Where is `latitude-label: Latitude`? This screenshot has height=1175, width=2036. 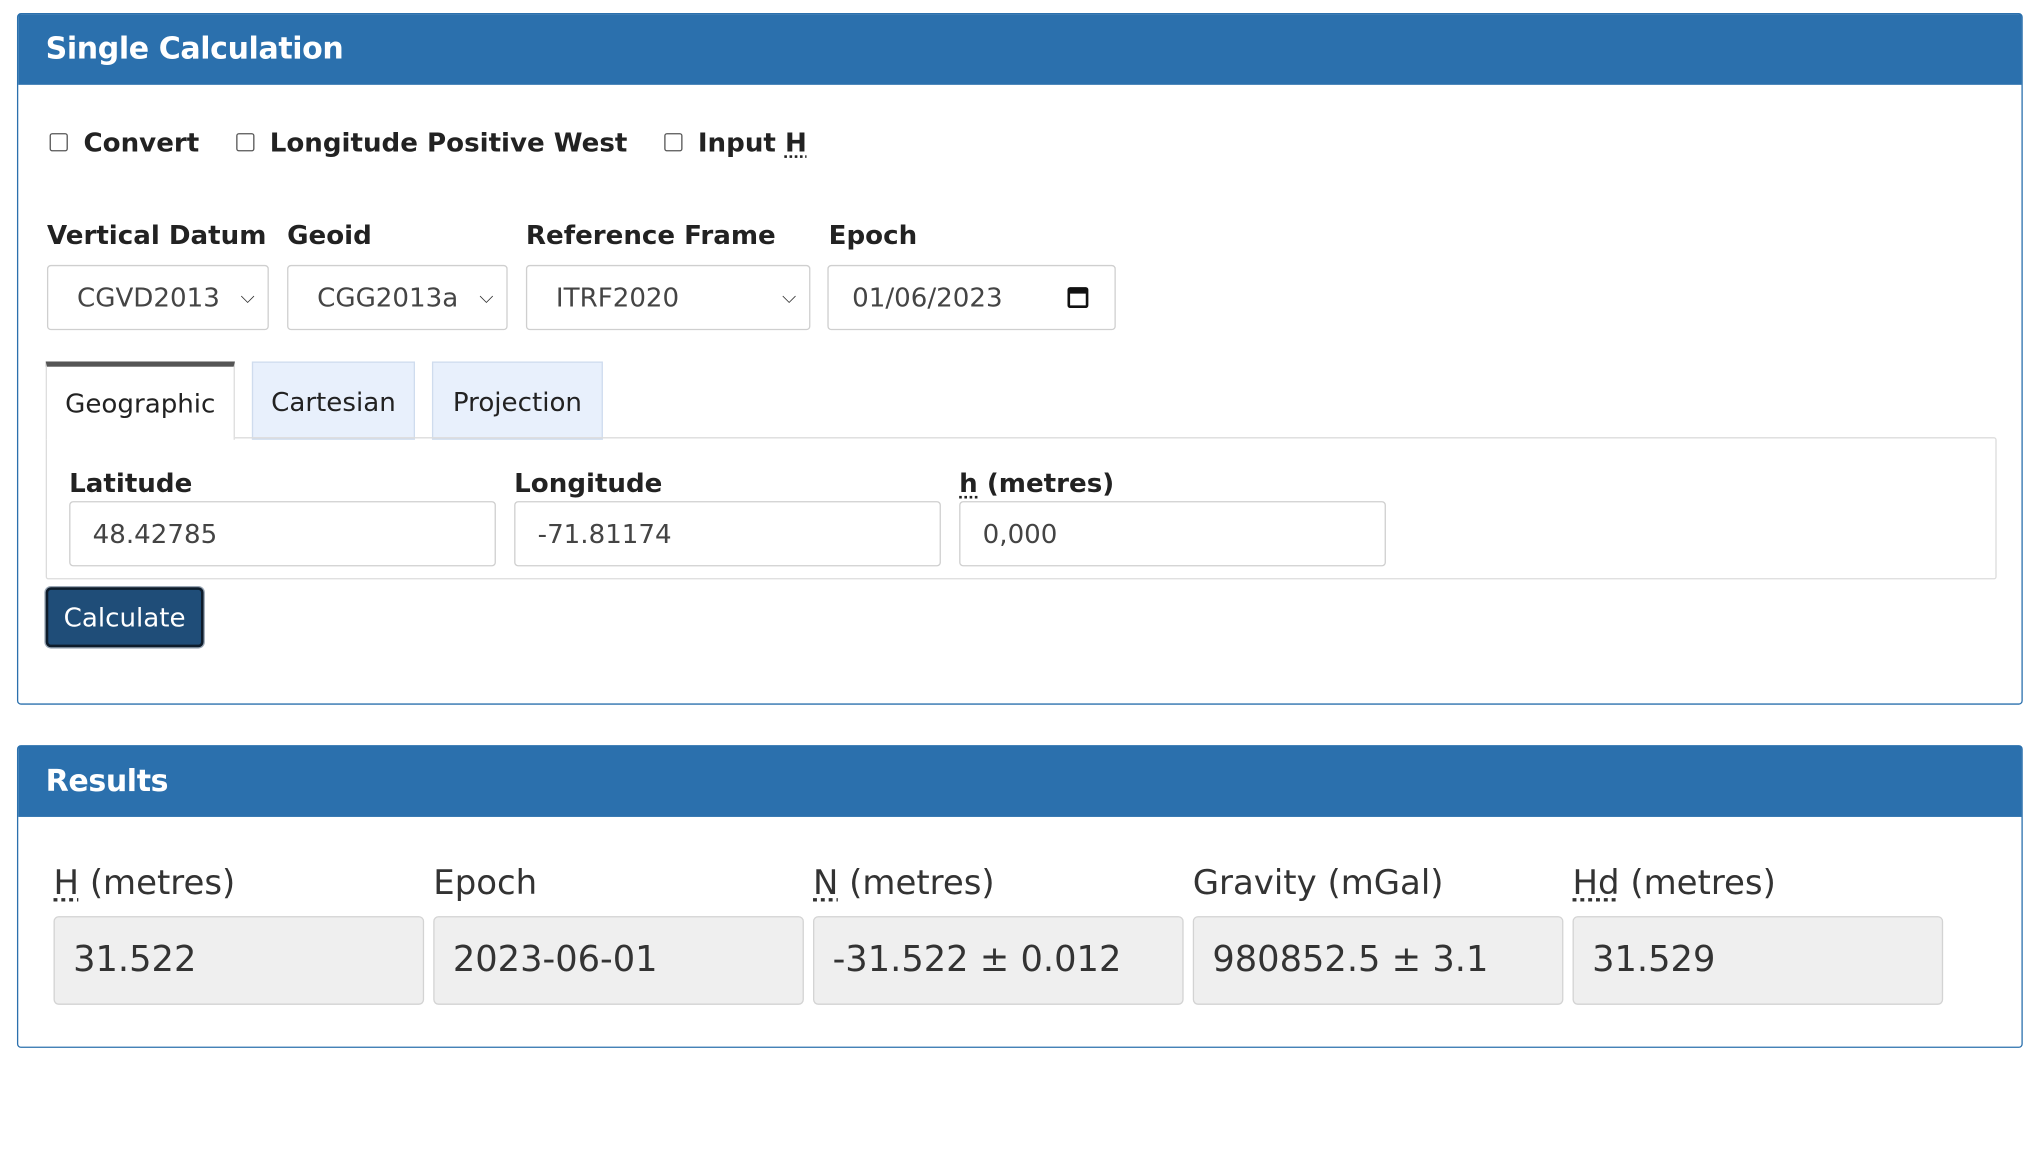 latitude-label: Latitude is located at coordinates (131, 483).